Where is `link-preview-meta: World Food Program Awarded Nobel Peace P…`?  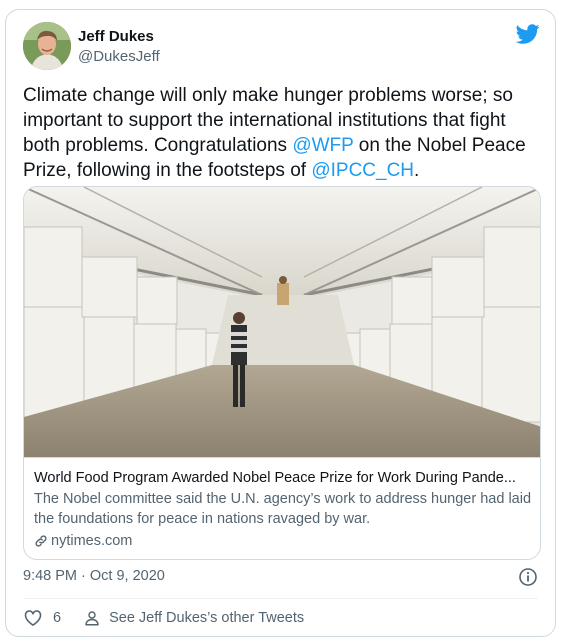 link-preview-meta: World Food Program Awarded Nobel Peace P… is located at coordinates (282, 508).